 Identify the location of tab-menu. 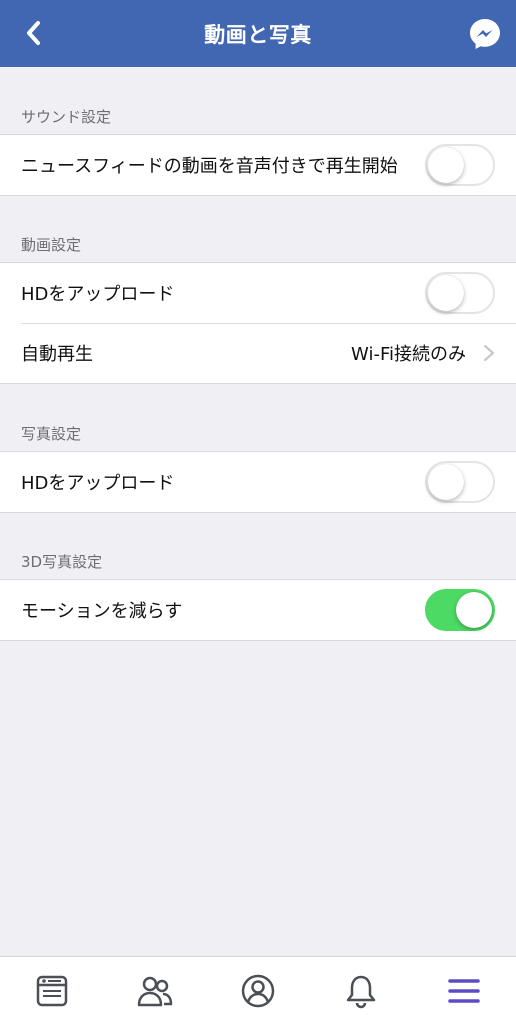
(464, 991).